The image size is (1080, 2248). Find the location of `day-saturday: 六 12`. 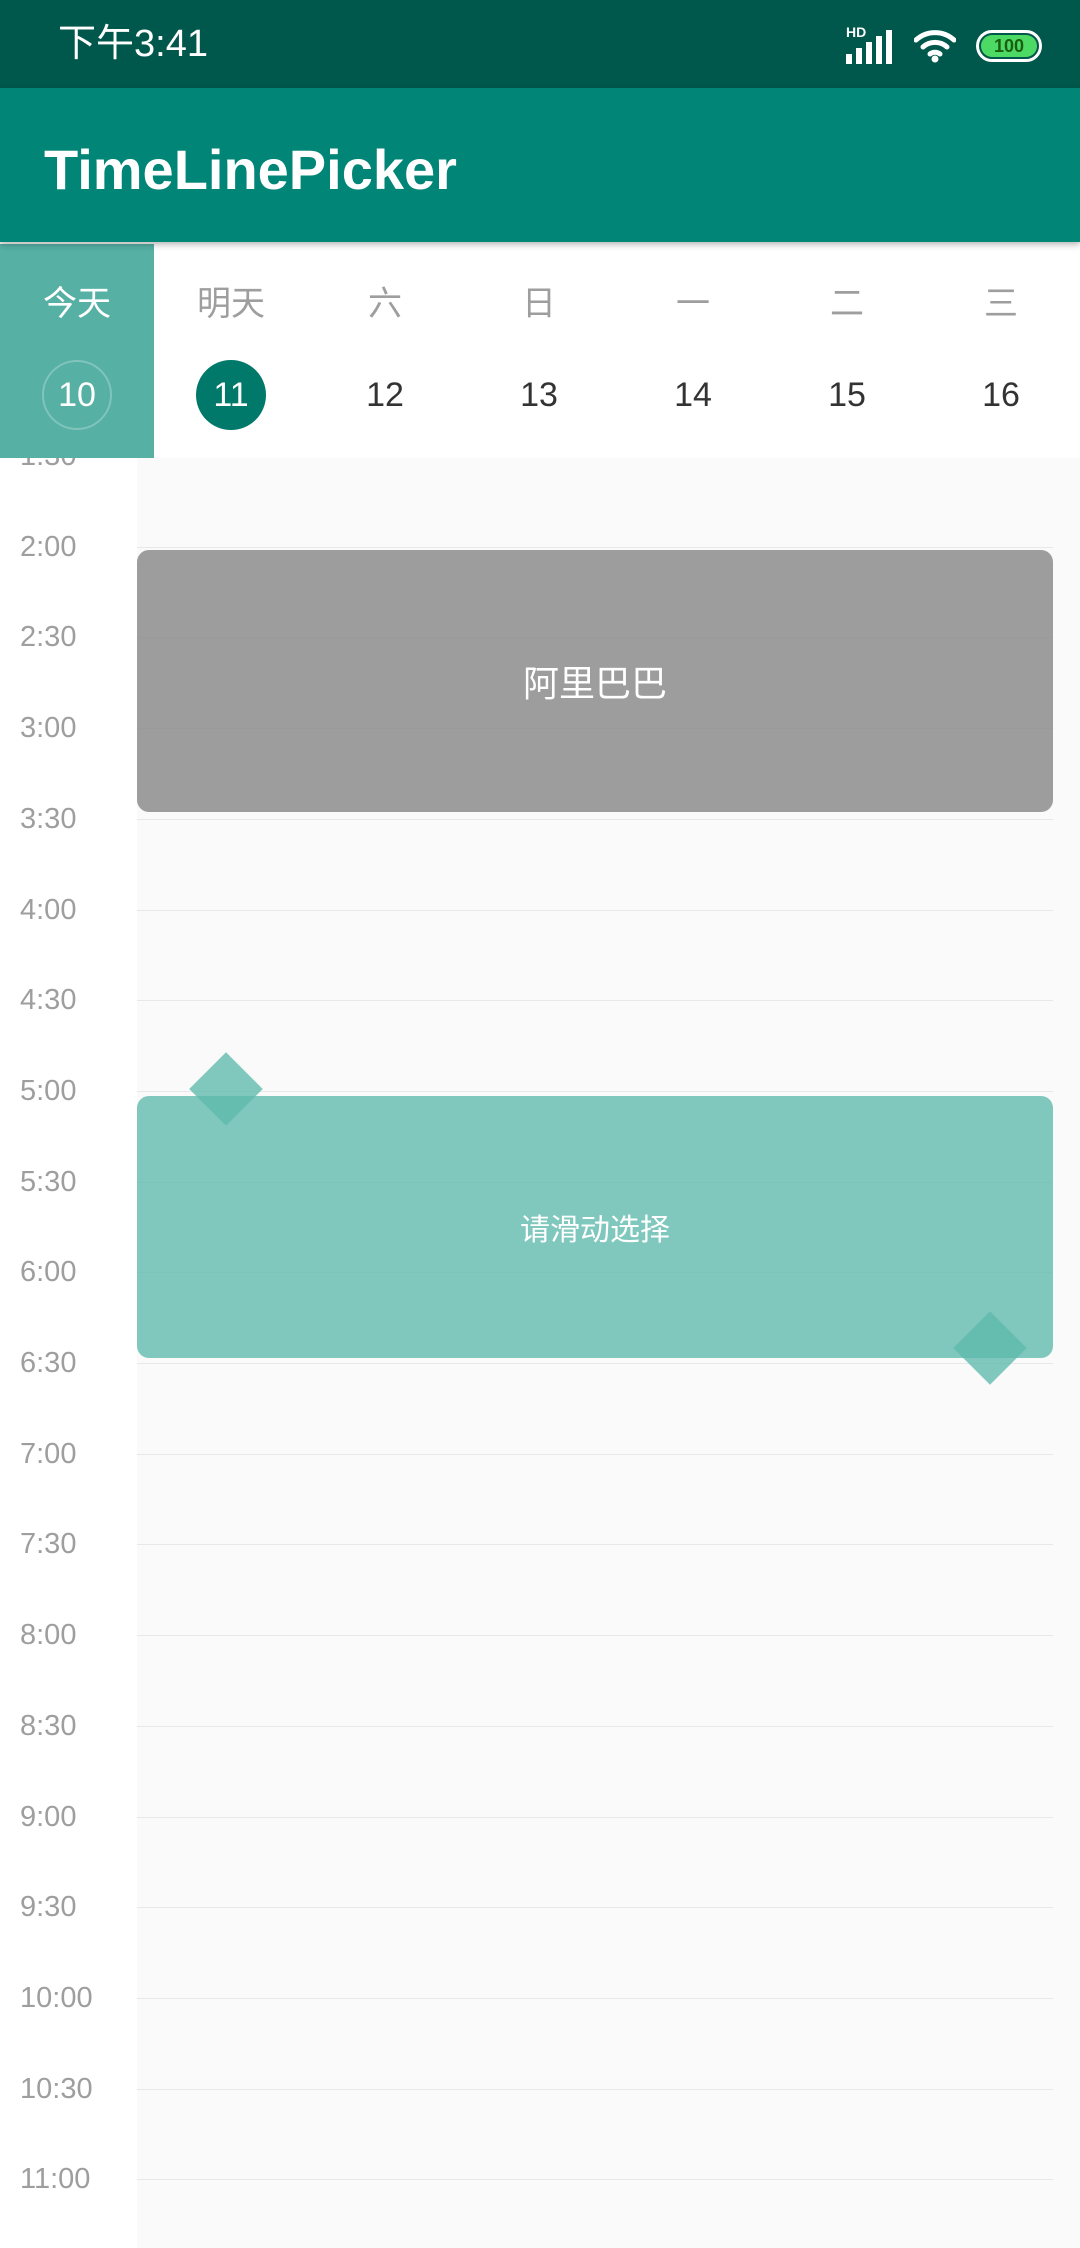

day-saturday: 六 12 is located at coordinates (385, 351).